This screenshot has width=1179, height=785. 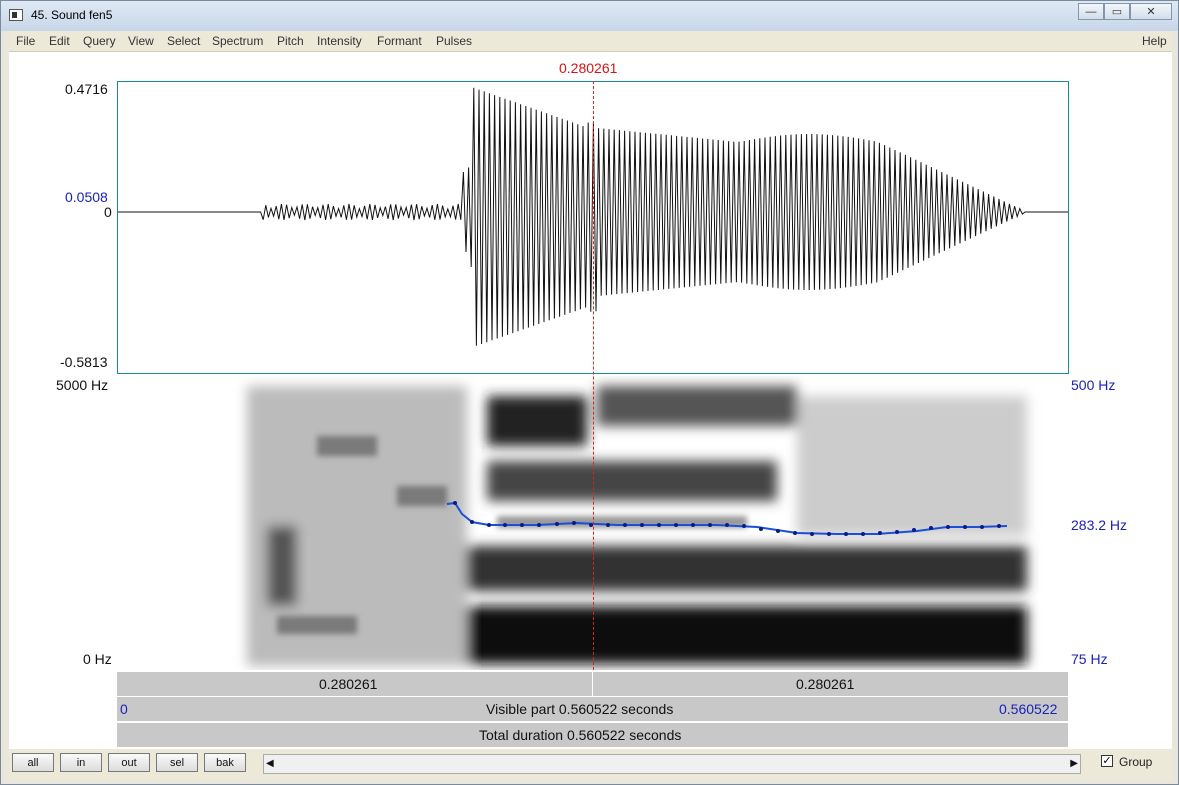 I want to click on minimize-button: —, so click(x=1091, y=11).